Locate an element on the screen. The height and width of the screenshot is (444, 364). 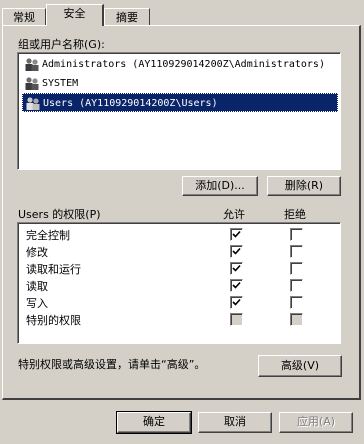
user-row-users: Users (AY110929014200Z\Users) is located at coordinates (180, 102).